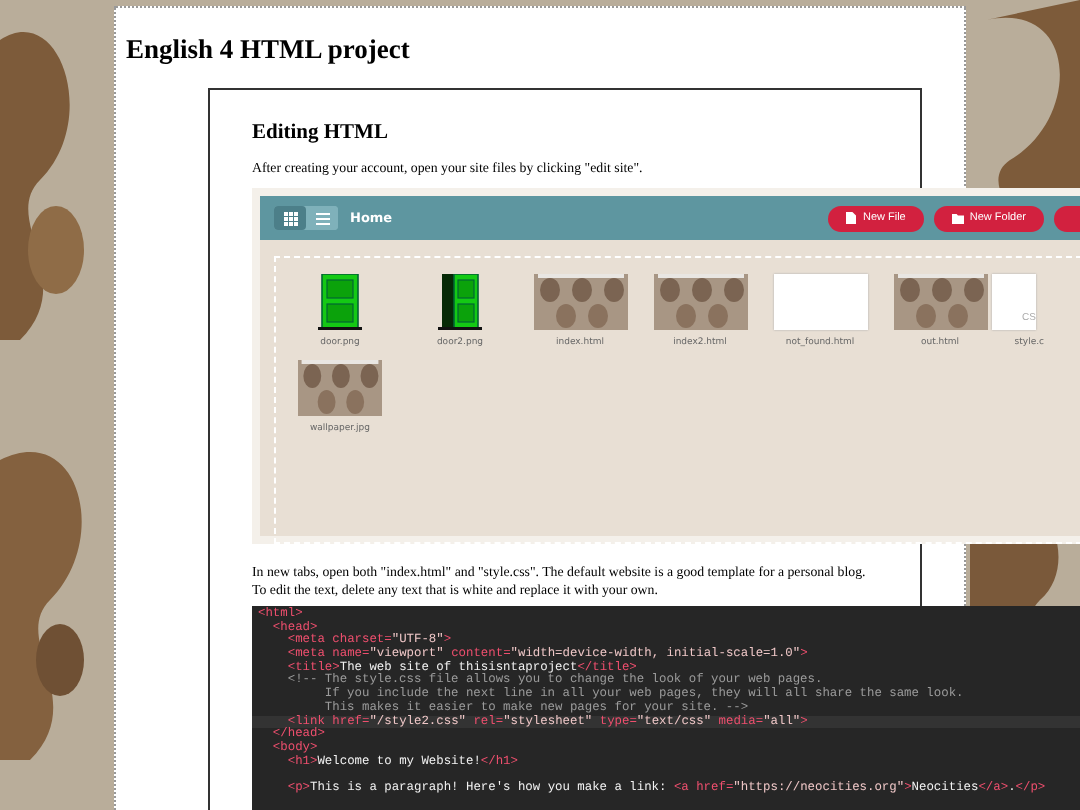 This screenshot has height=810, width=1080. I want to click on file-icon, so click(851, 218).